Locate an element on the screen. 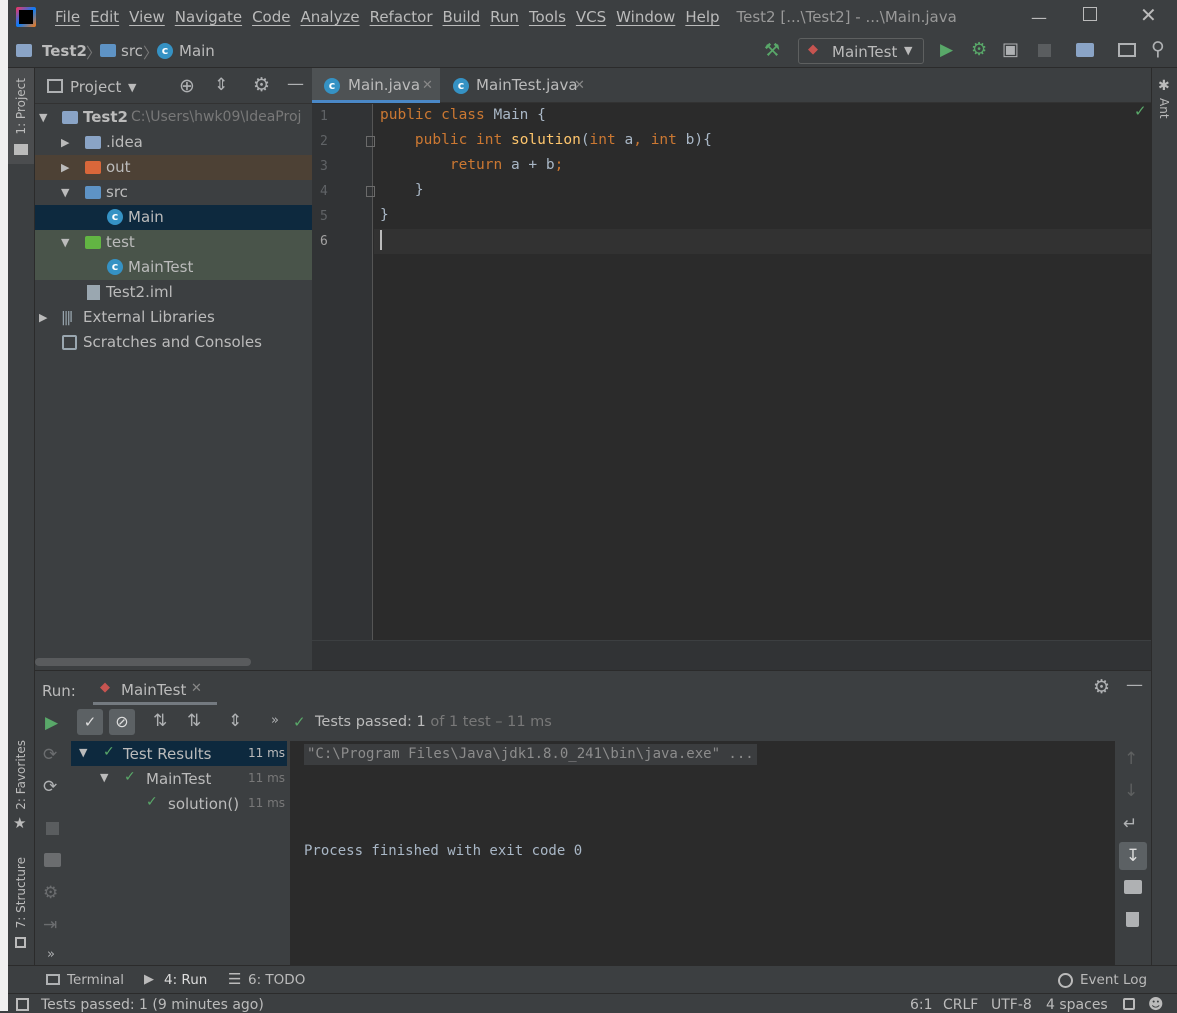 This screenshot has width=1177, height=1013. scroll-down-icon: ↓ is located at coordinates (1131, 791).